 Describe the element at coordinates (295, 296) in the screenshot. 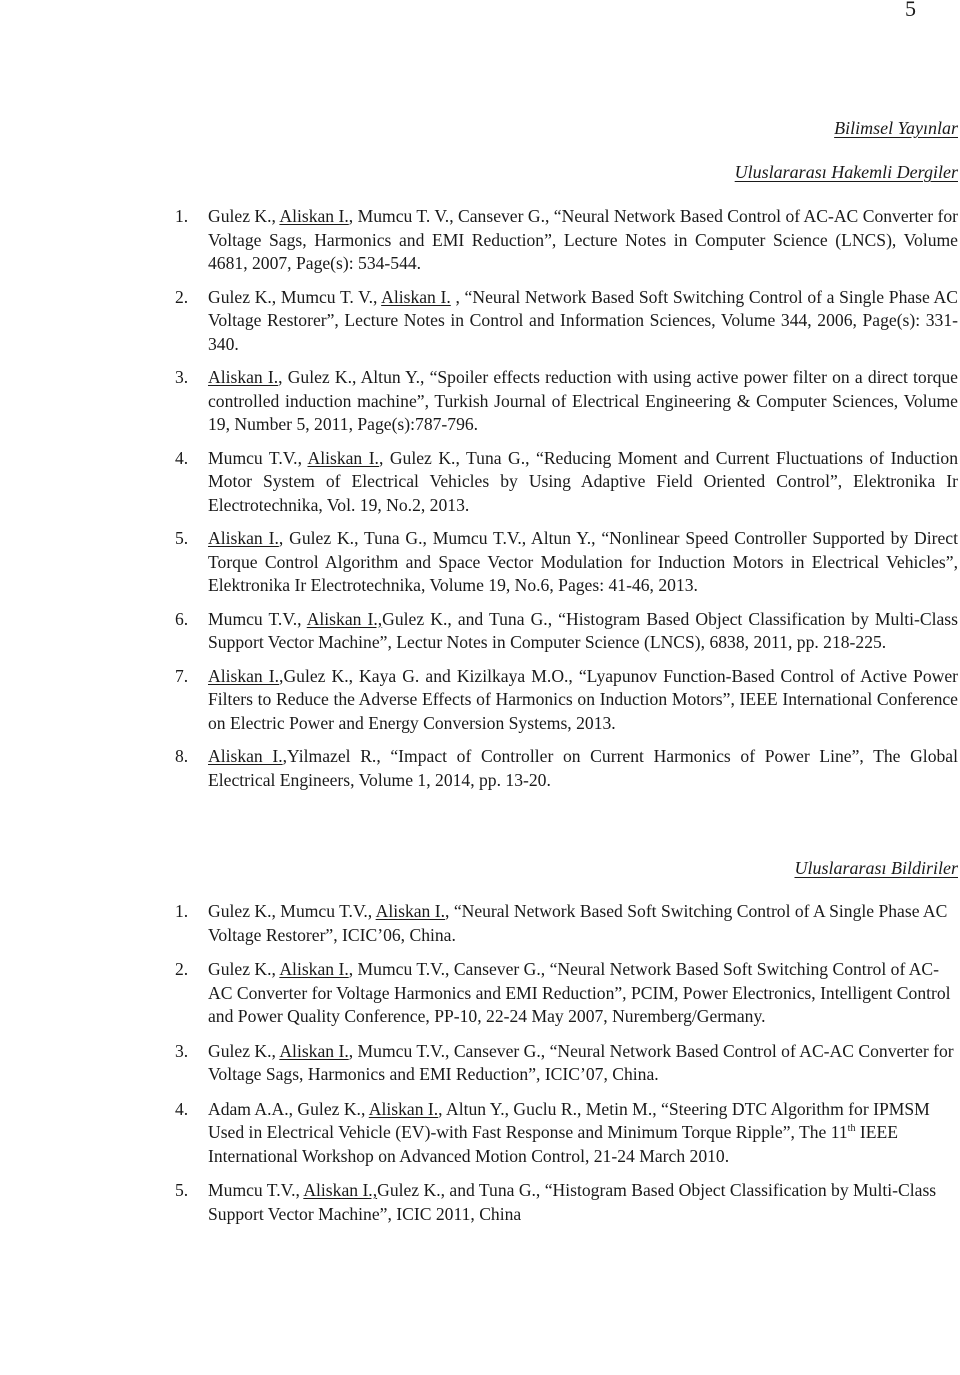

I see `citation-text: Gulez K., Mumcu T. V.,` at that location.